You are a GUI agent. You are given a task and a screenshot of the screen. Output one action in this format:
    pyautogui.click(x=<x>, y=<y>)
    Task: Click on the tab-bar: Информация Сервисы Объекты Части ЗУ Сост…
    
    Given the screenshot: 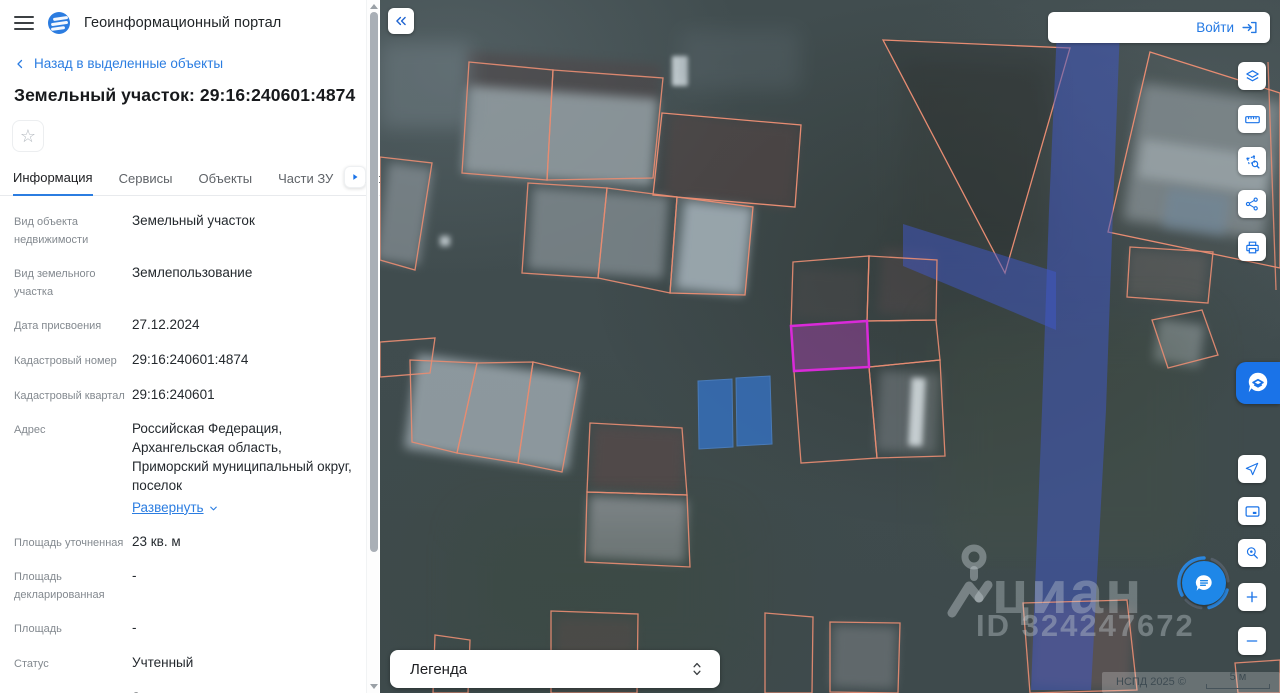 What is the action you would take?
    pyautogui.click(x=190, y=174)
    